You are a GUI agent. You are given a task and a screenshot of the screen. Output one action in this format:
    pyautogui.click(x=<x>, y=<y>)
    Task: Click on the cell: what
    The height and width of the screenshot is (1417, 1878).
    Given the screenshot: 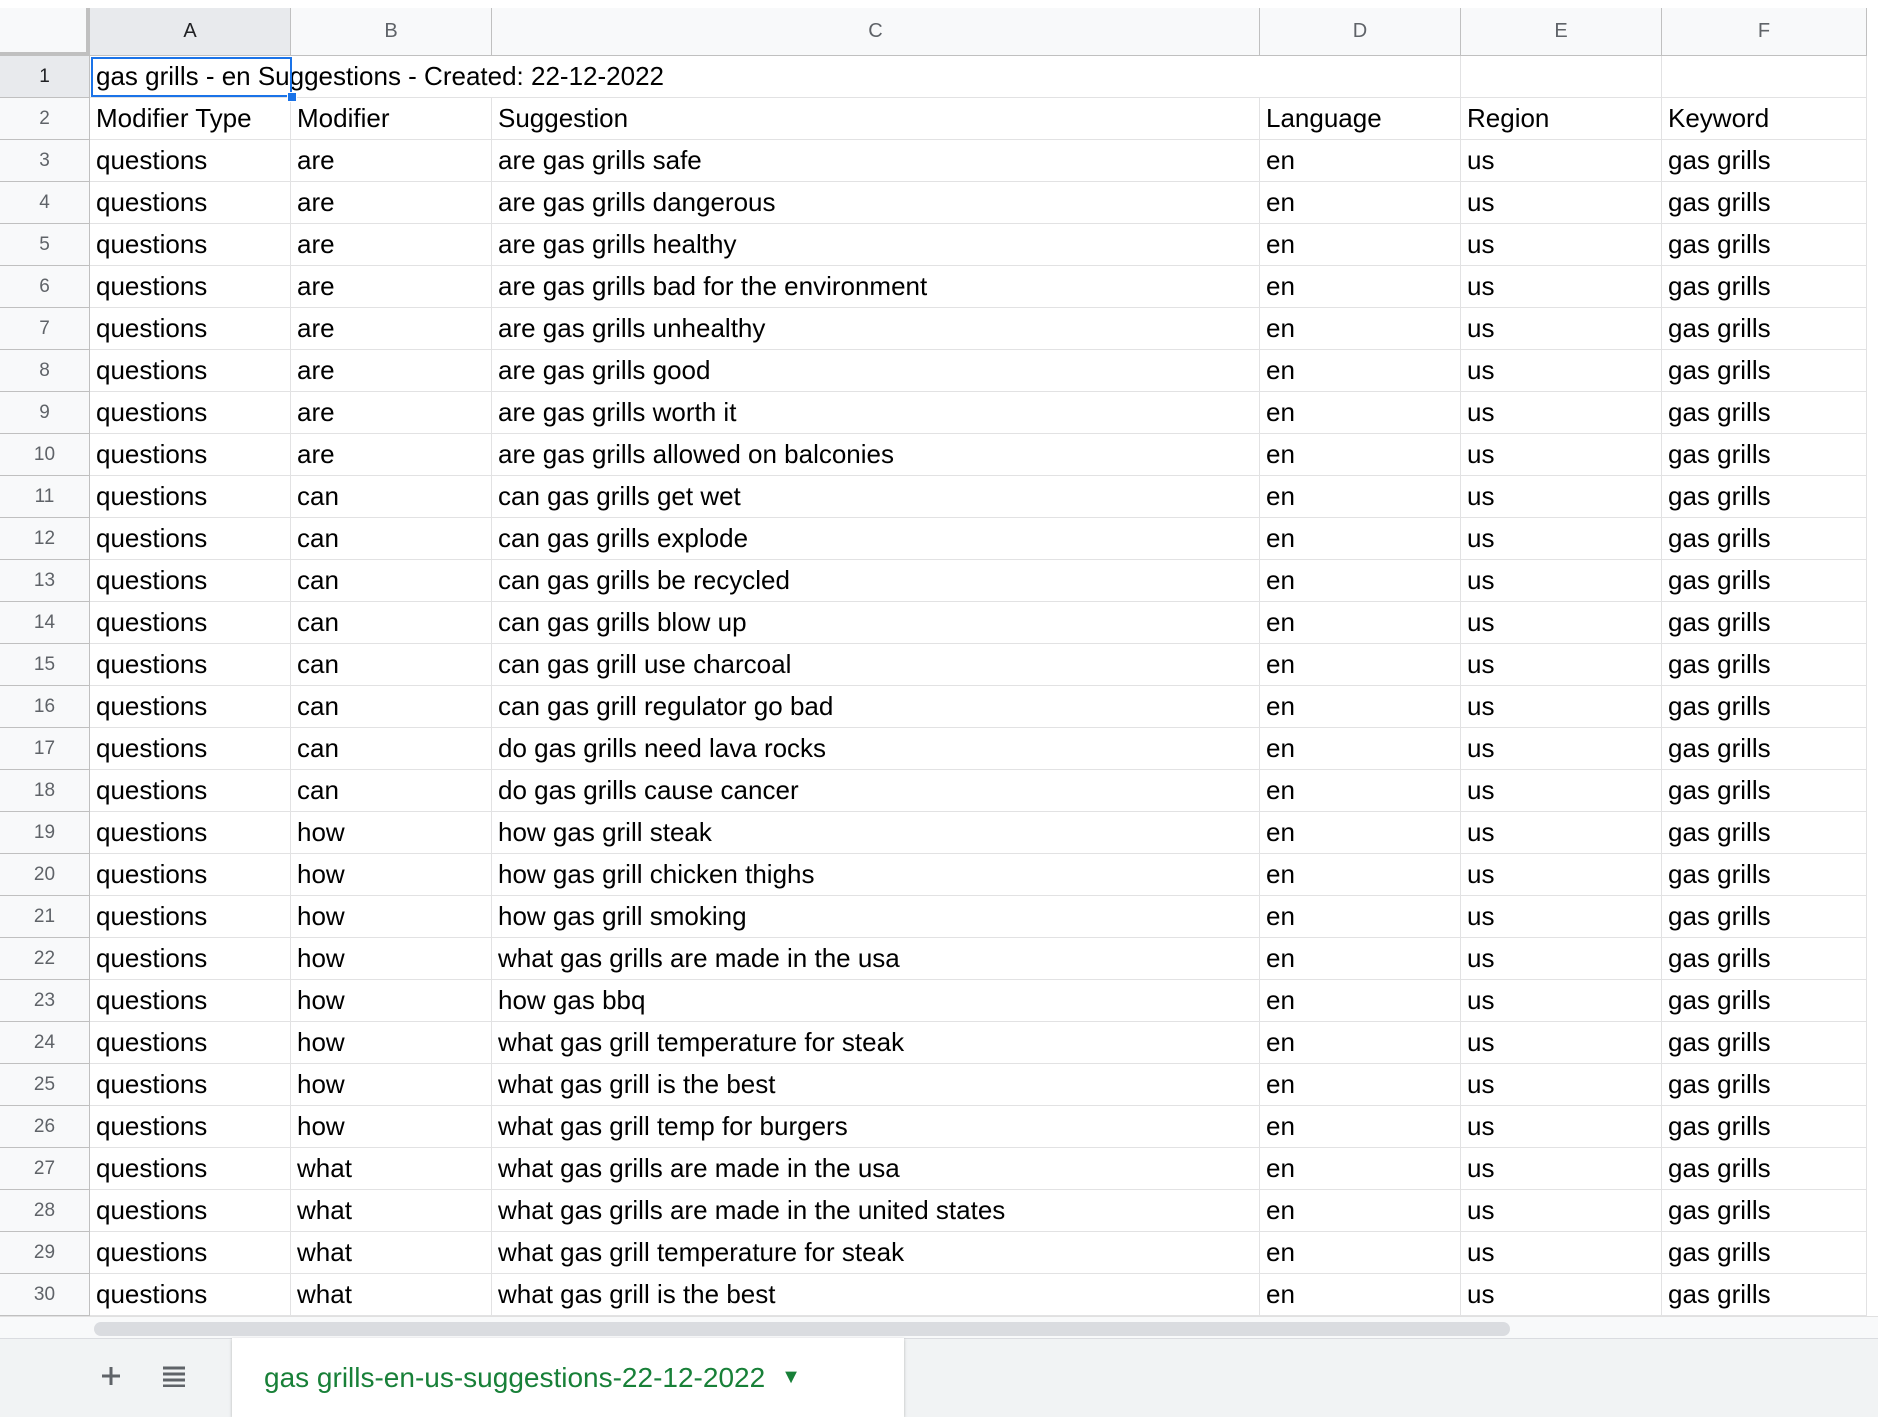 What is the action you would take?
    pyautogui.click(x=391, y=1211)
    